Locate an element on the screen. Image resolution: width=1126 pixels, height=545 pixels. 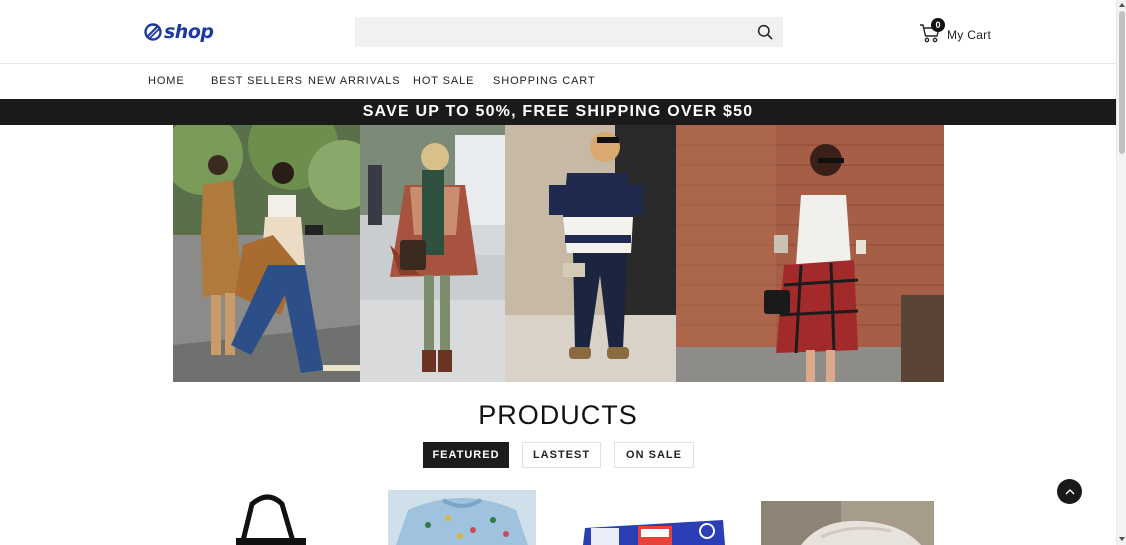
site-header: shop 0 My Cart is located at coordinates (558, 32).